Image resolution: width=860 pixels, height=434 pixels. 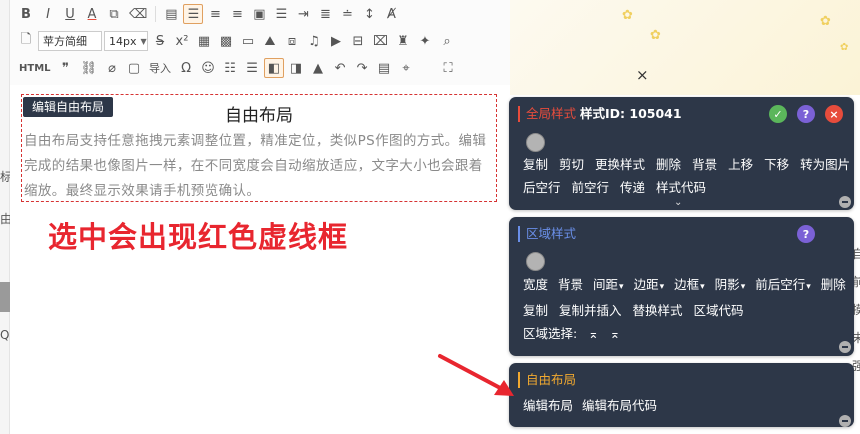 What do you see at coordinates (535, 286) in the screenshot?
I see `width-button: 宽度` at bounding box center [535, 286].